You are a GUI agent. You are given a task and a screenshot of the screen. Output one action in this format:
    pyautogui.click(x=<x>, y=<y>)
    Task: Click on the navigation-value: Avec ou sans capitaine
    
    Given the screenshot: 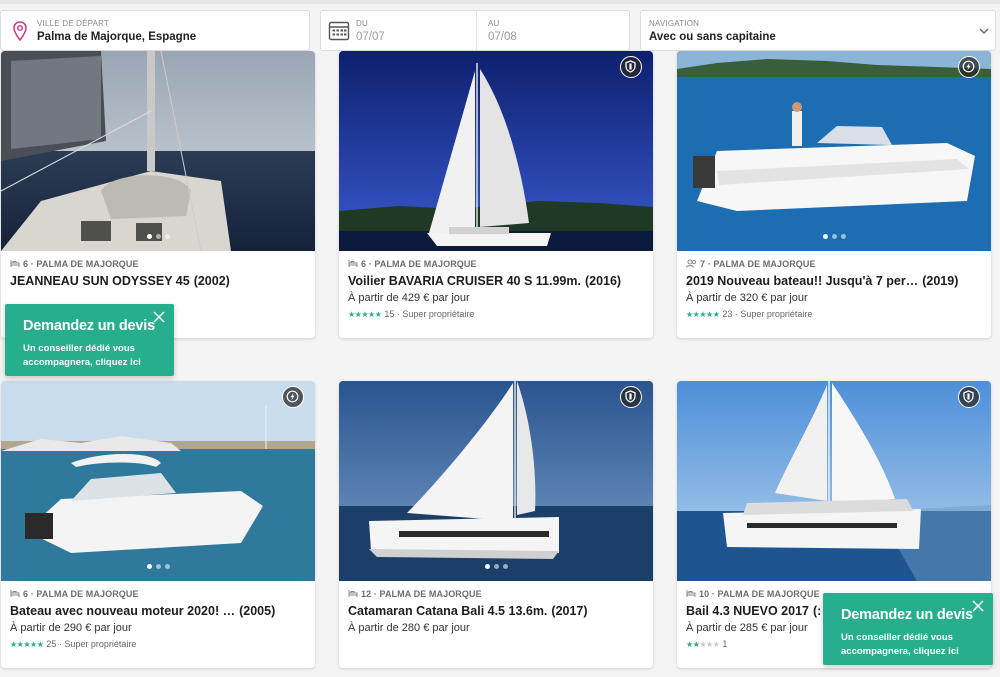 What is the action you would take?
    pyautogui.click(x=712, y=37)
    